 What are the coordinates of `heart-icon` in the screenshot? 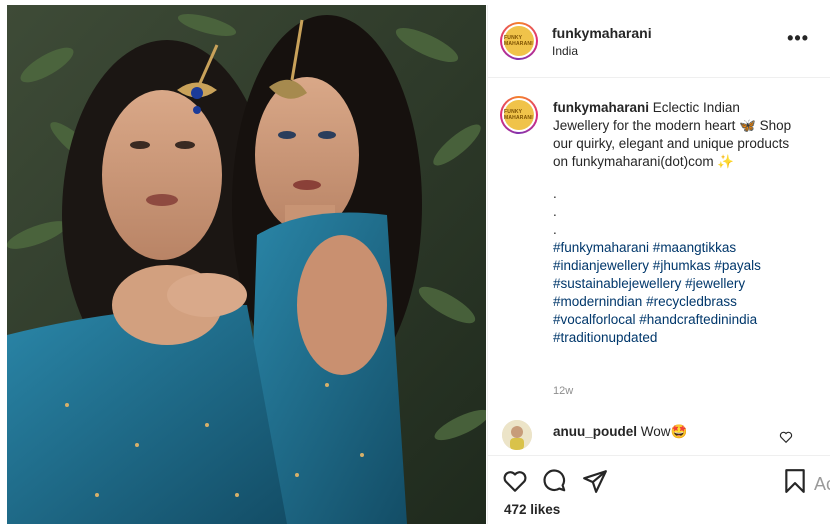 It's located at (515, 483).